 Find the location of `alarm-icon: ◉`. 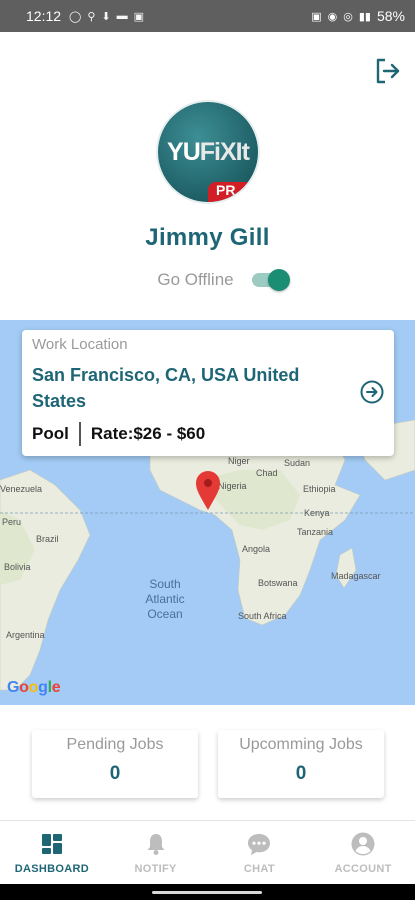

alarm-icon: ◉ is located at coordinates (332, 16).